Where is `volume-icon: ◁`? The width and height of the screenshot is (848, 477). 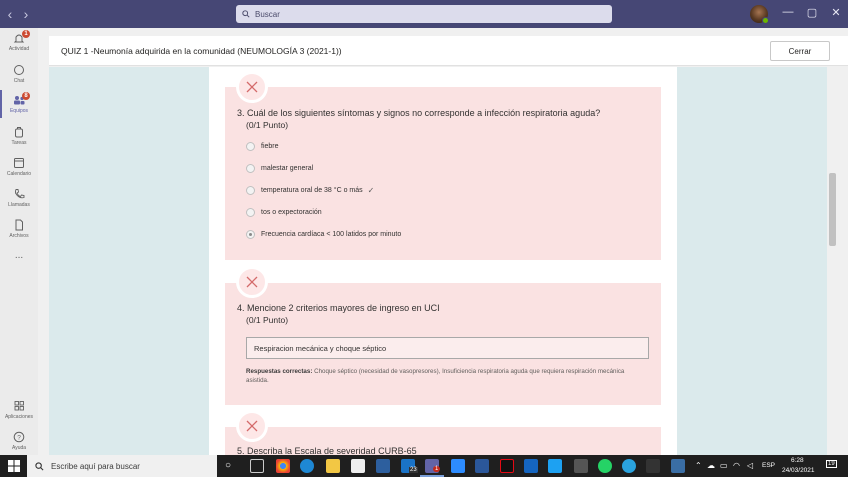 volume-icon: ◁ is located at coordinates (750, 465).